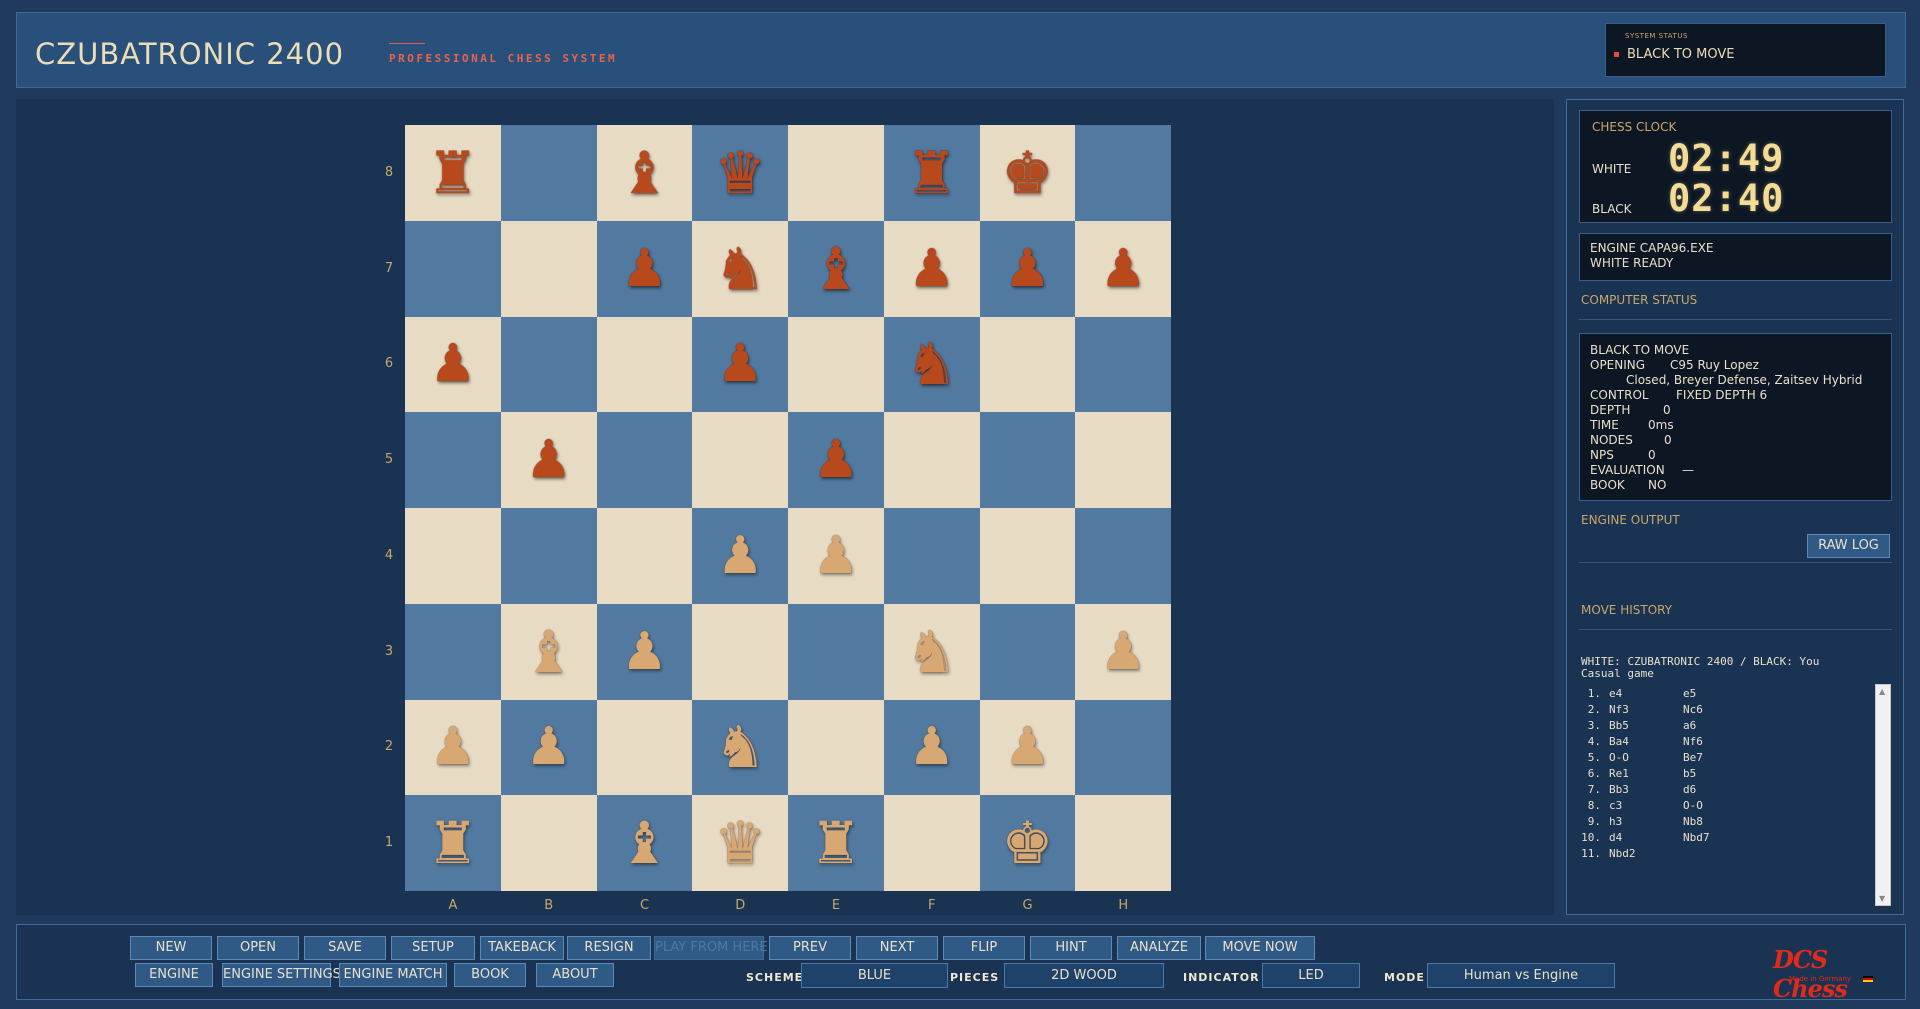 Image resolution: width=1920 pixels, height=1009 pixels. Describe the element at coordinates (453, 268) in the screenshot. I see `square-a7` at that location.